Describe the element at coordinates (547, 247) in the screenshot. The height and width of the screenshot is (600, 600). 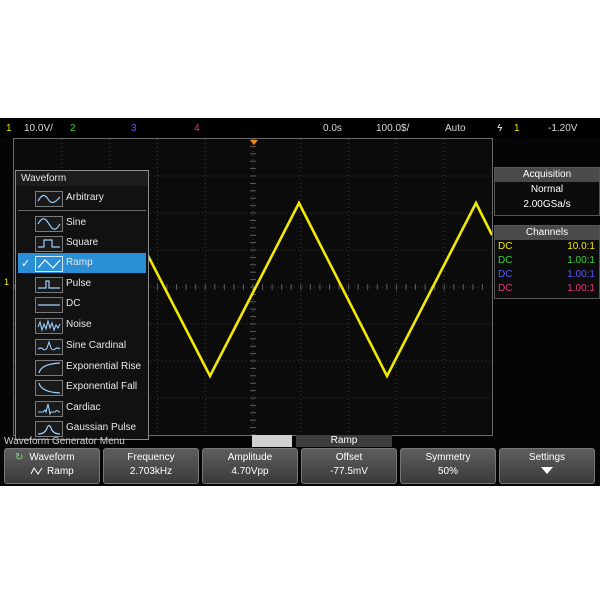
I see `channel-row: DC 10.0:1` at that location.